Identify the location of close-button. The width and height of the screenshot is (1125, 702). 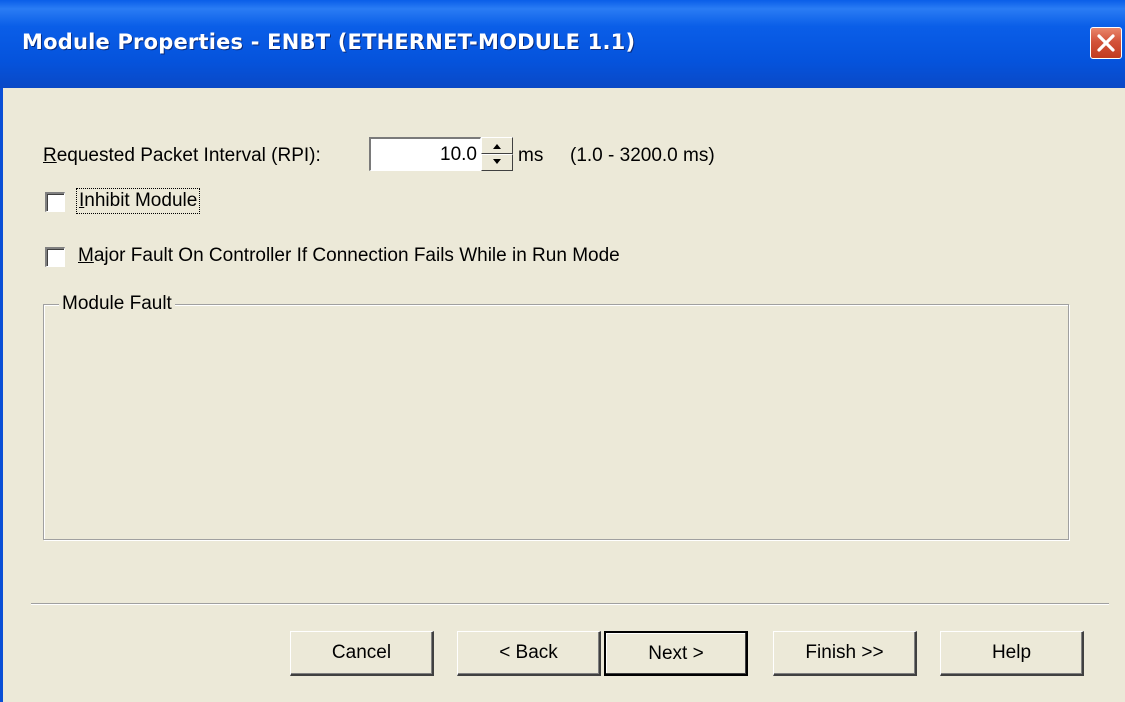
(1106, 43).